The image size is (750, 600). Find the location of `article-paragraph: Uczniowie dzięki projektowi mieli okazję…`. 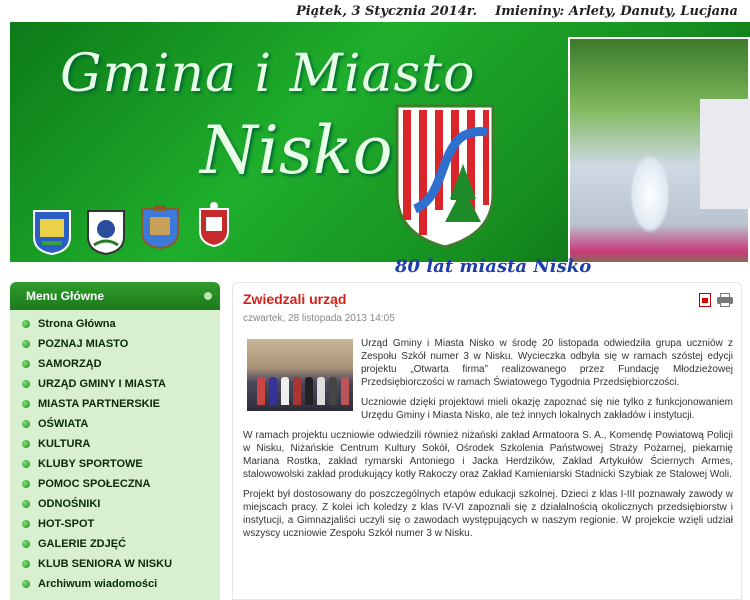

article-paragraph: Uczniowie dzięki projektowi mieli okazję… is located at coordinates (547, 409).